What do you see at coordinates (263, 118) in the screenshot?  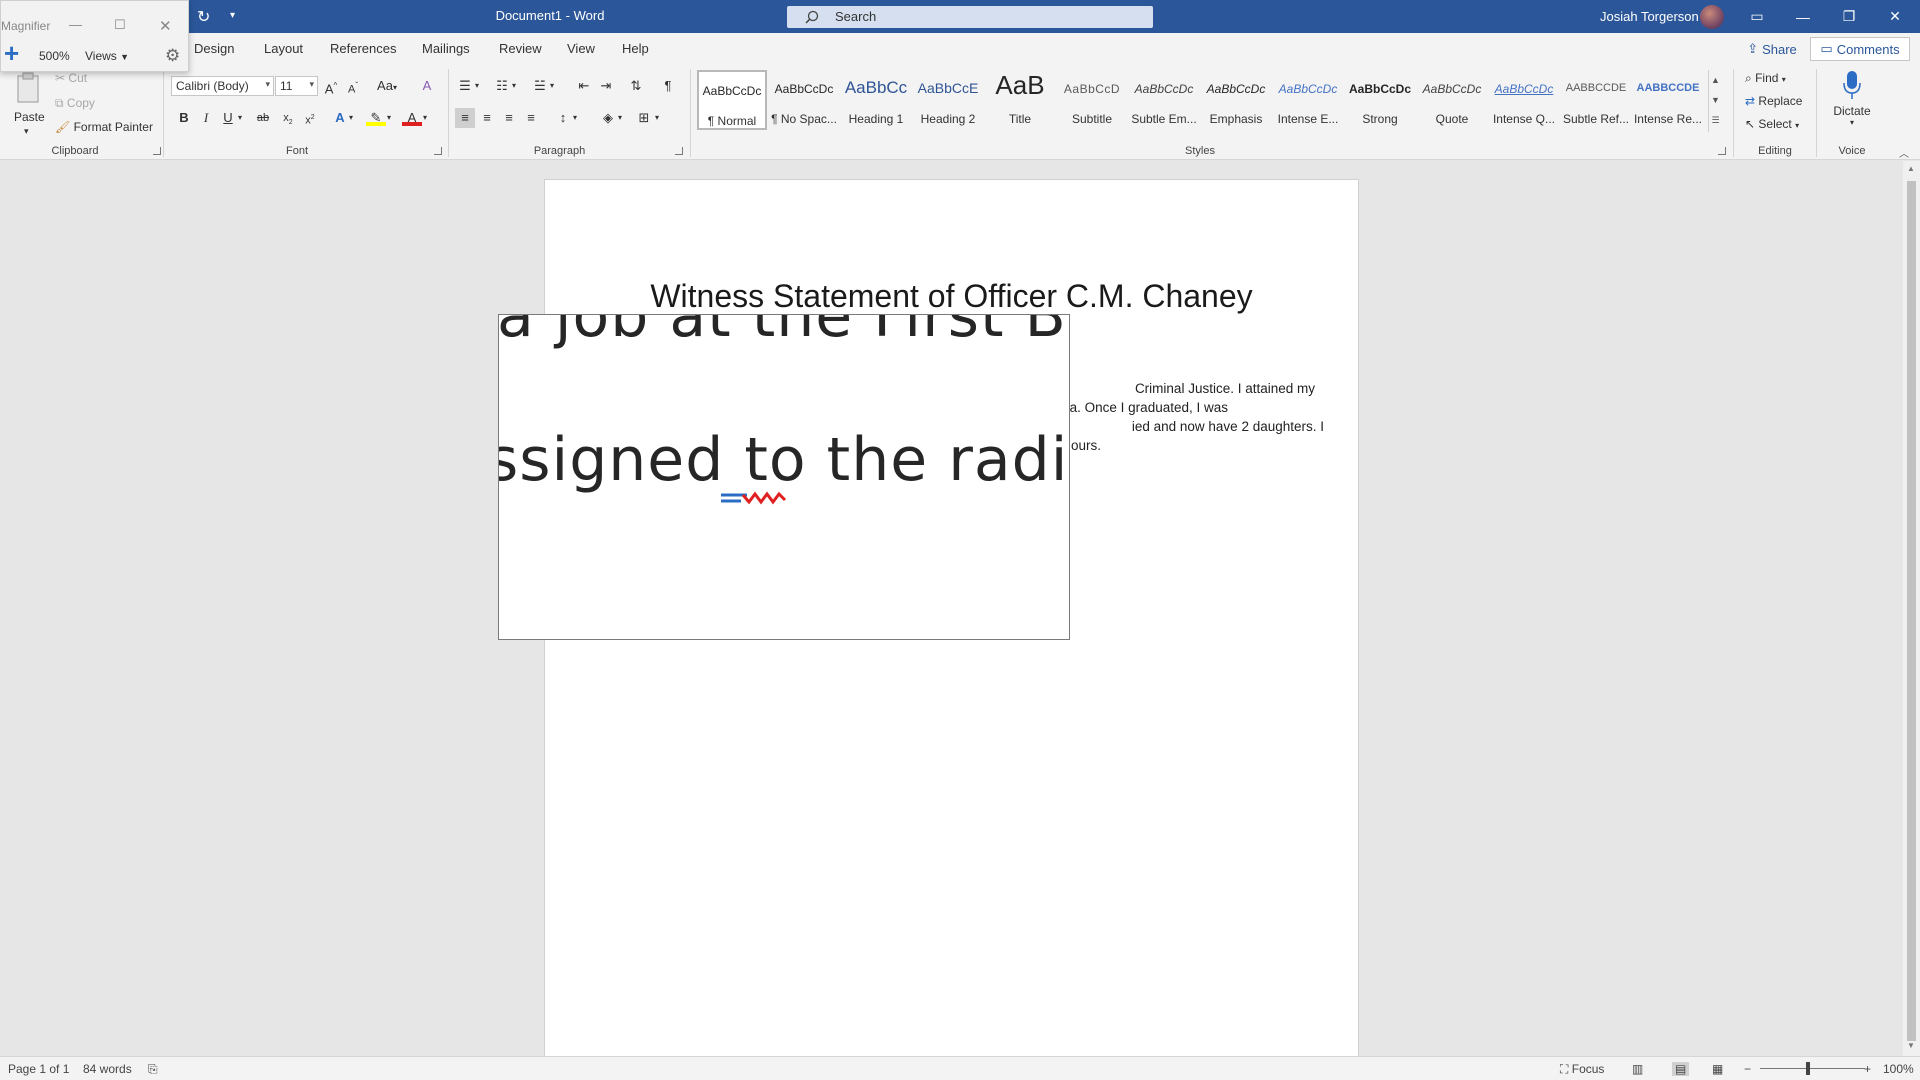 I see `strikethrough-icon: ab` at bounding box center [263, 118].